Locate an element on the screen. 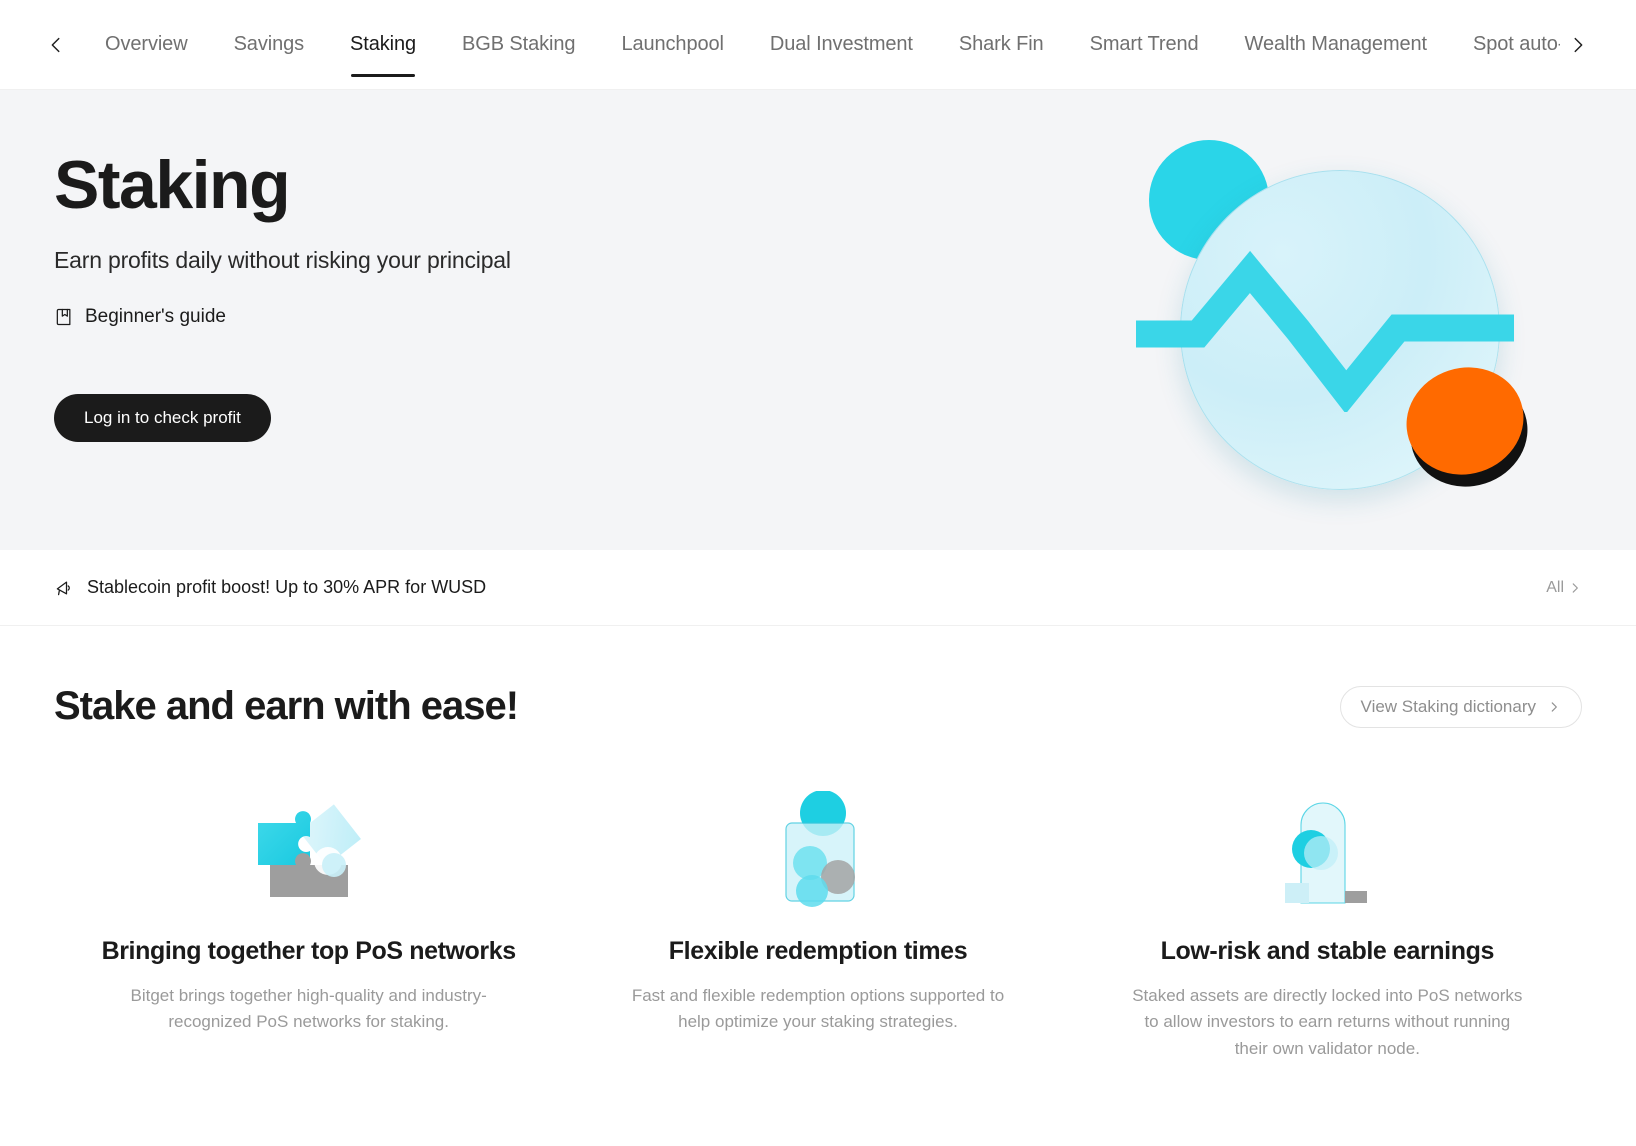  page-title: Staking is located at coordinates (172, 185).